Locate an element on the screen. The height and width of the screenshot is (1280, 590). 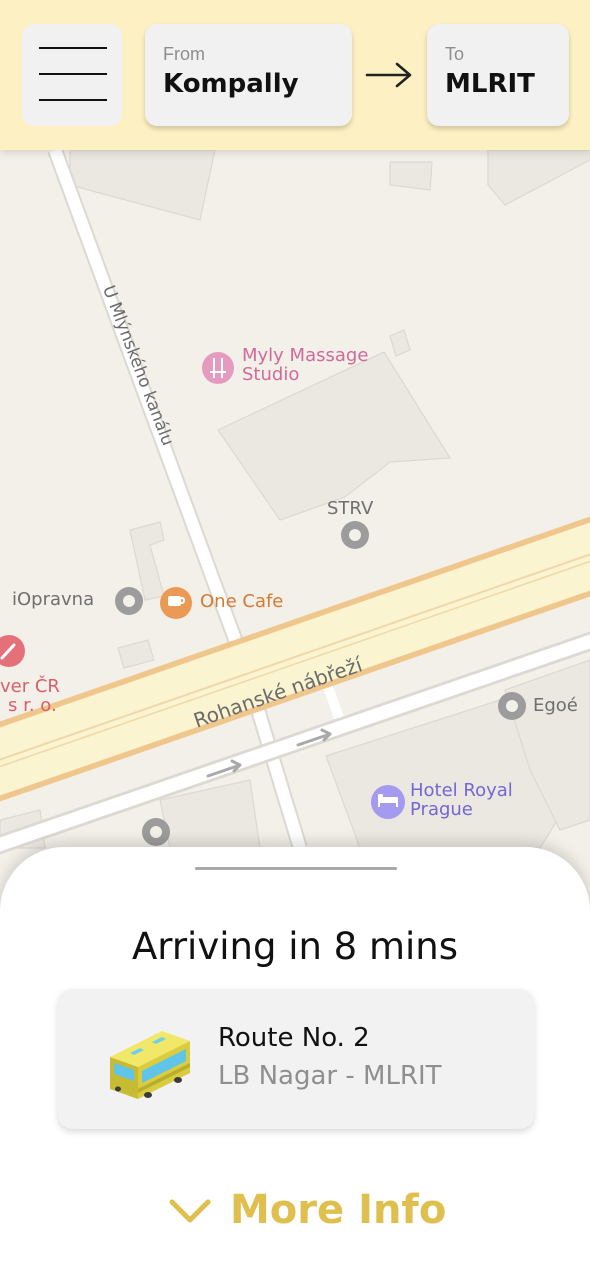
chevron-down-icon is located at coordinates (190, 1211).